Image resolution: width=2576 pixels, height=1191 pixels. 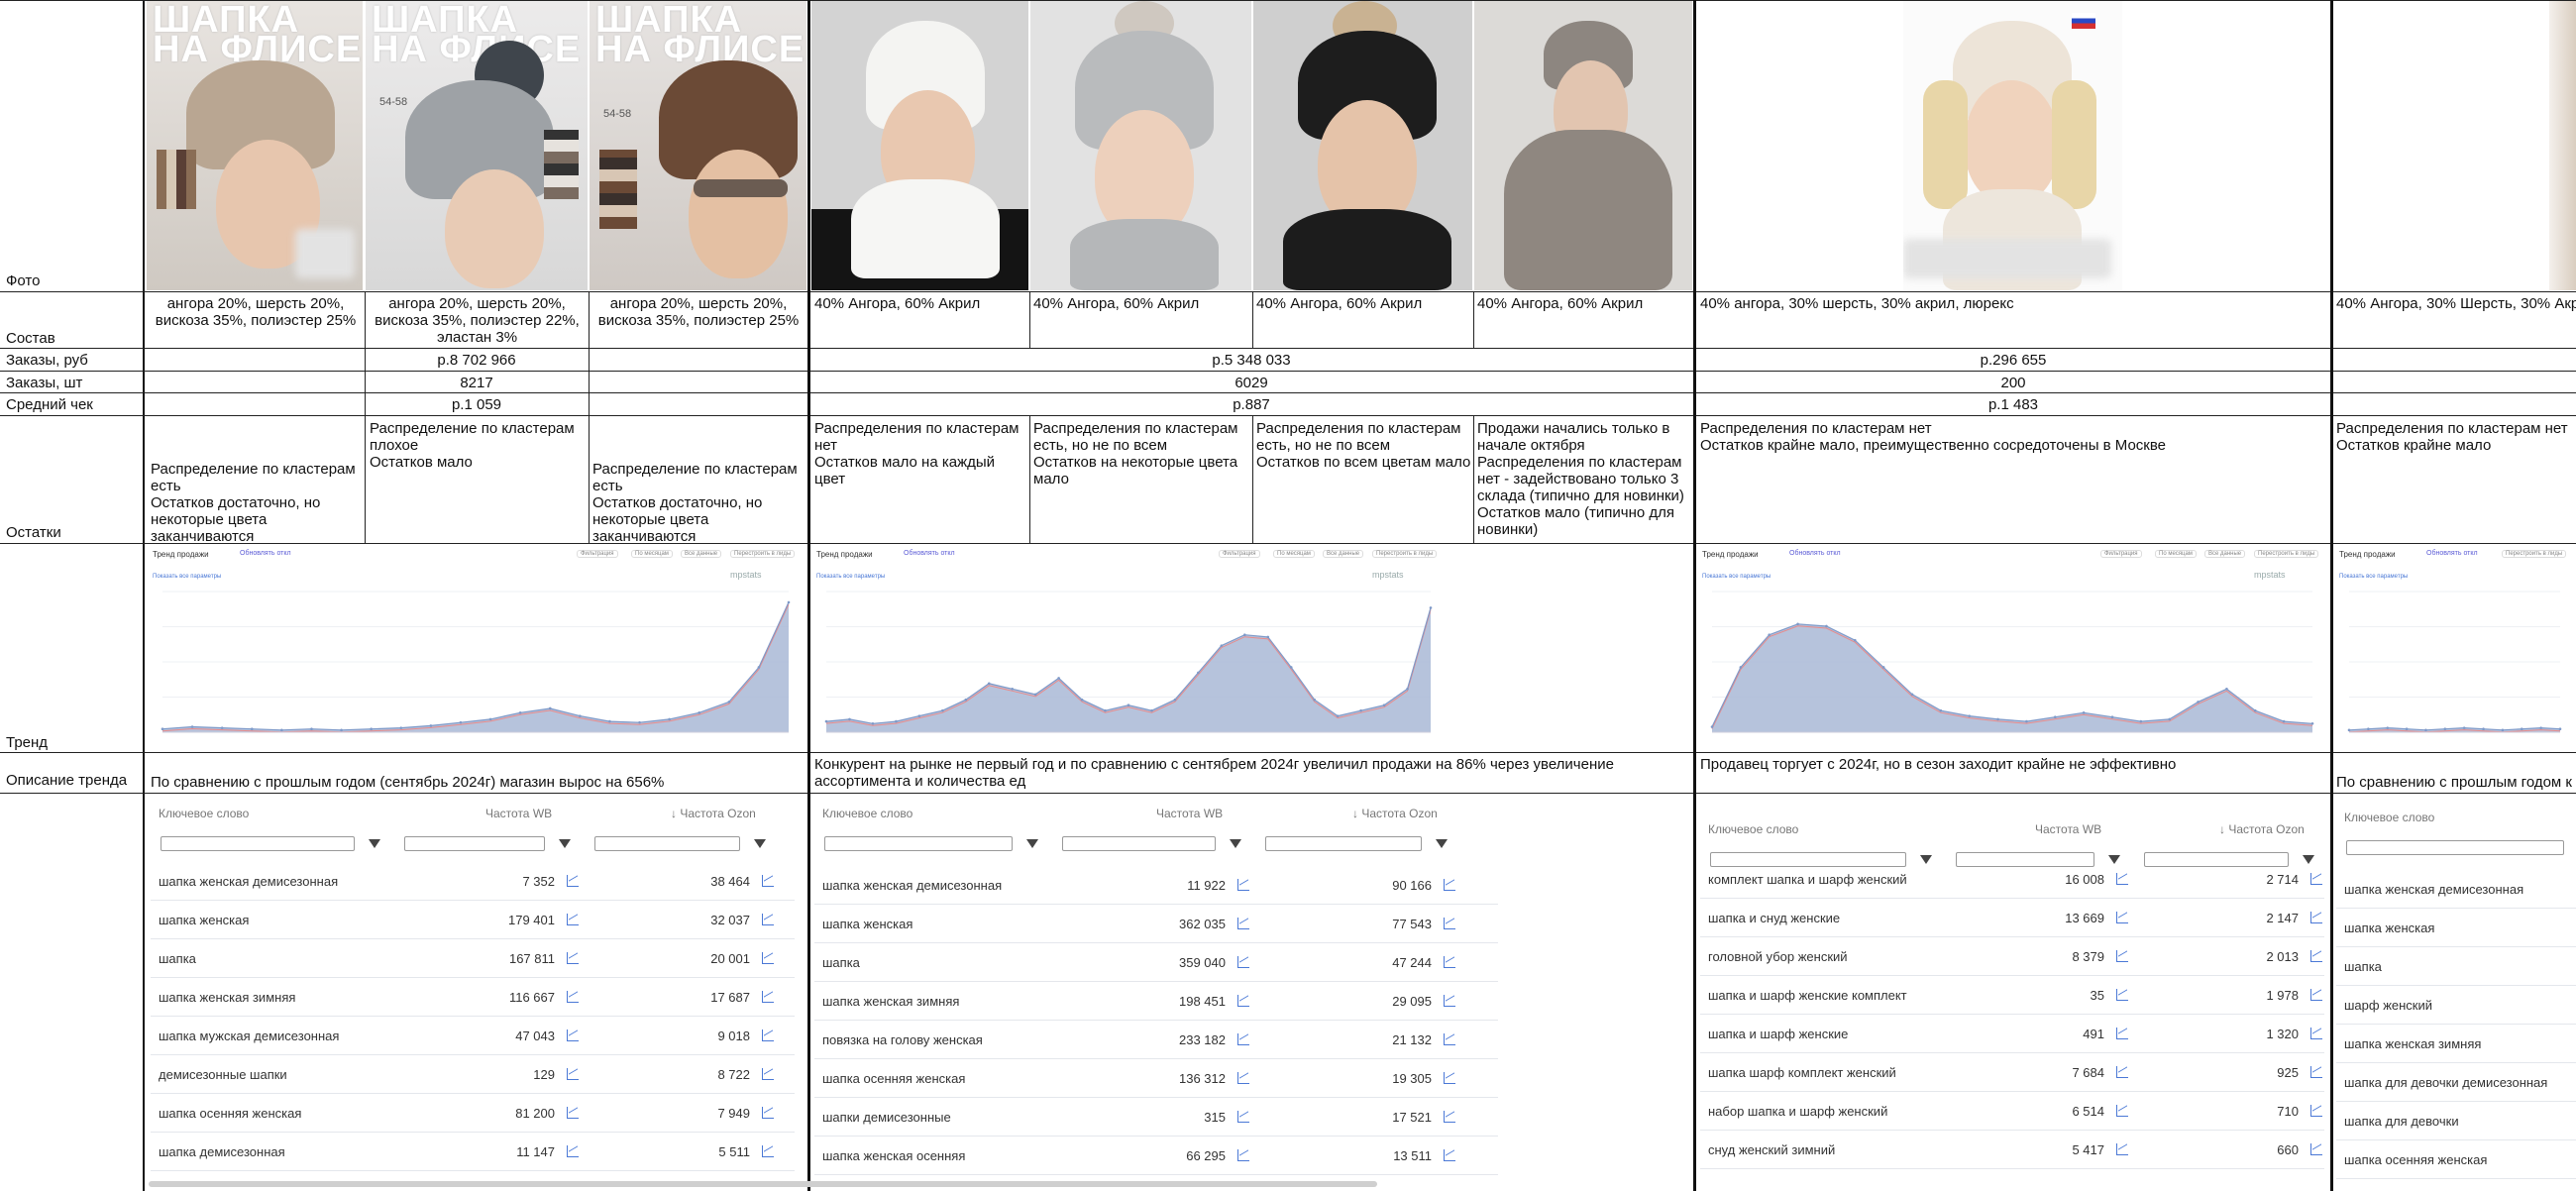 I want to click on table-row: набор шапка и шарф женский 6 514 710, so click(x=2012, y=1111).